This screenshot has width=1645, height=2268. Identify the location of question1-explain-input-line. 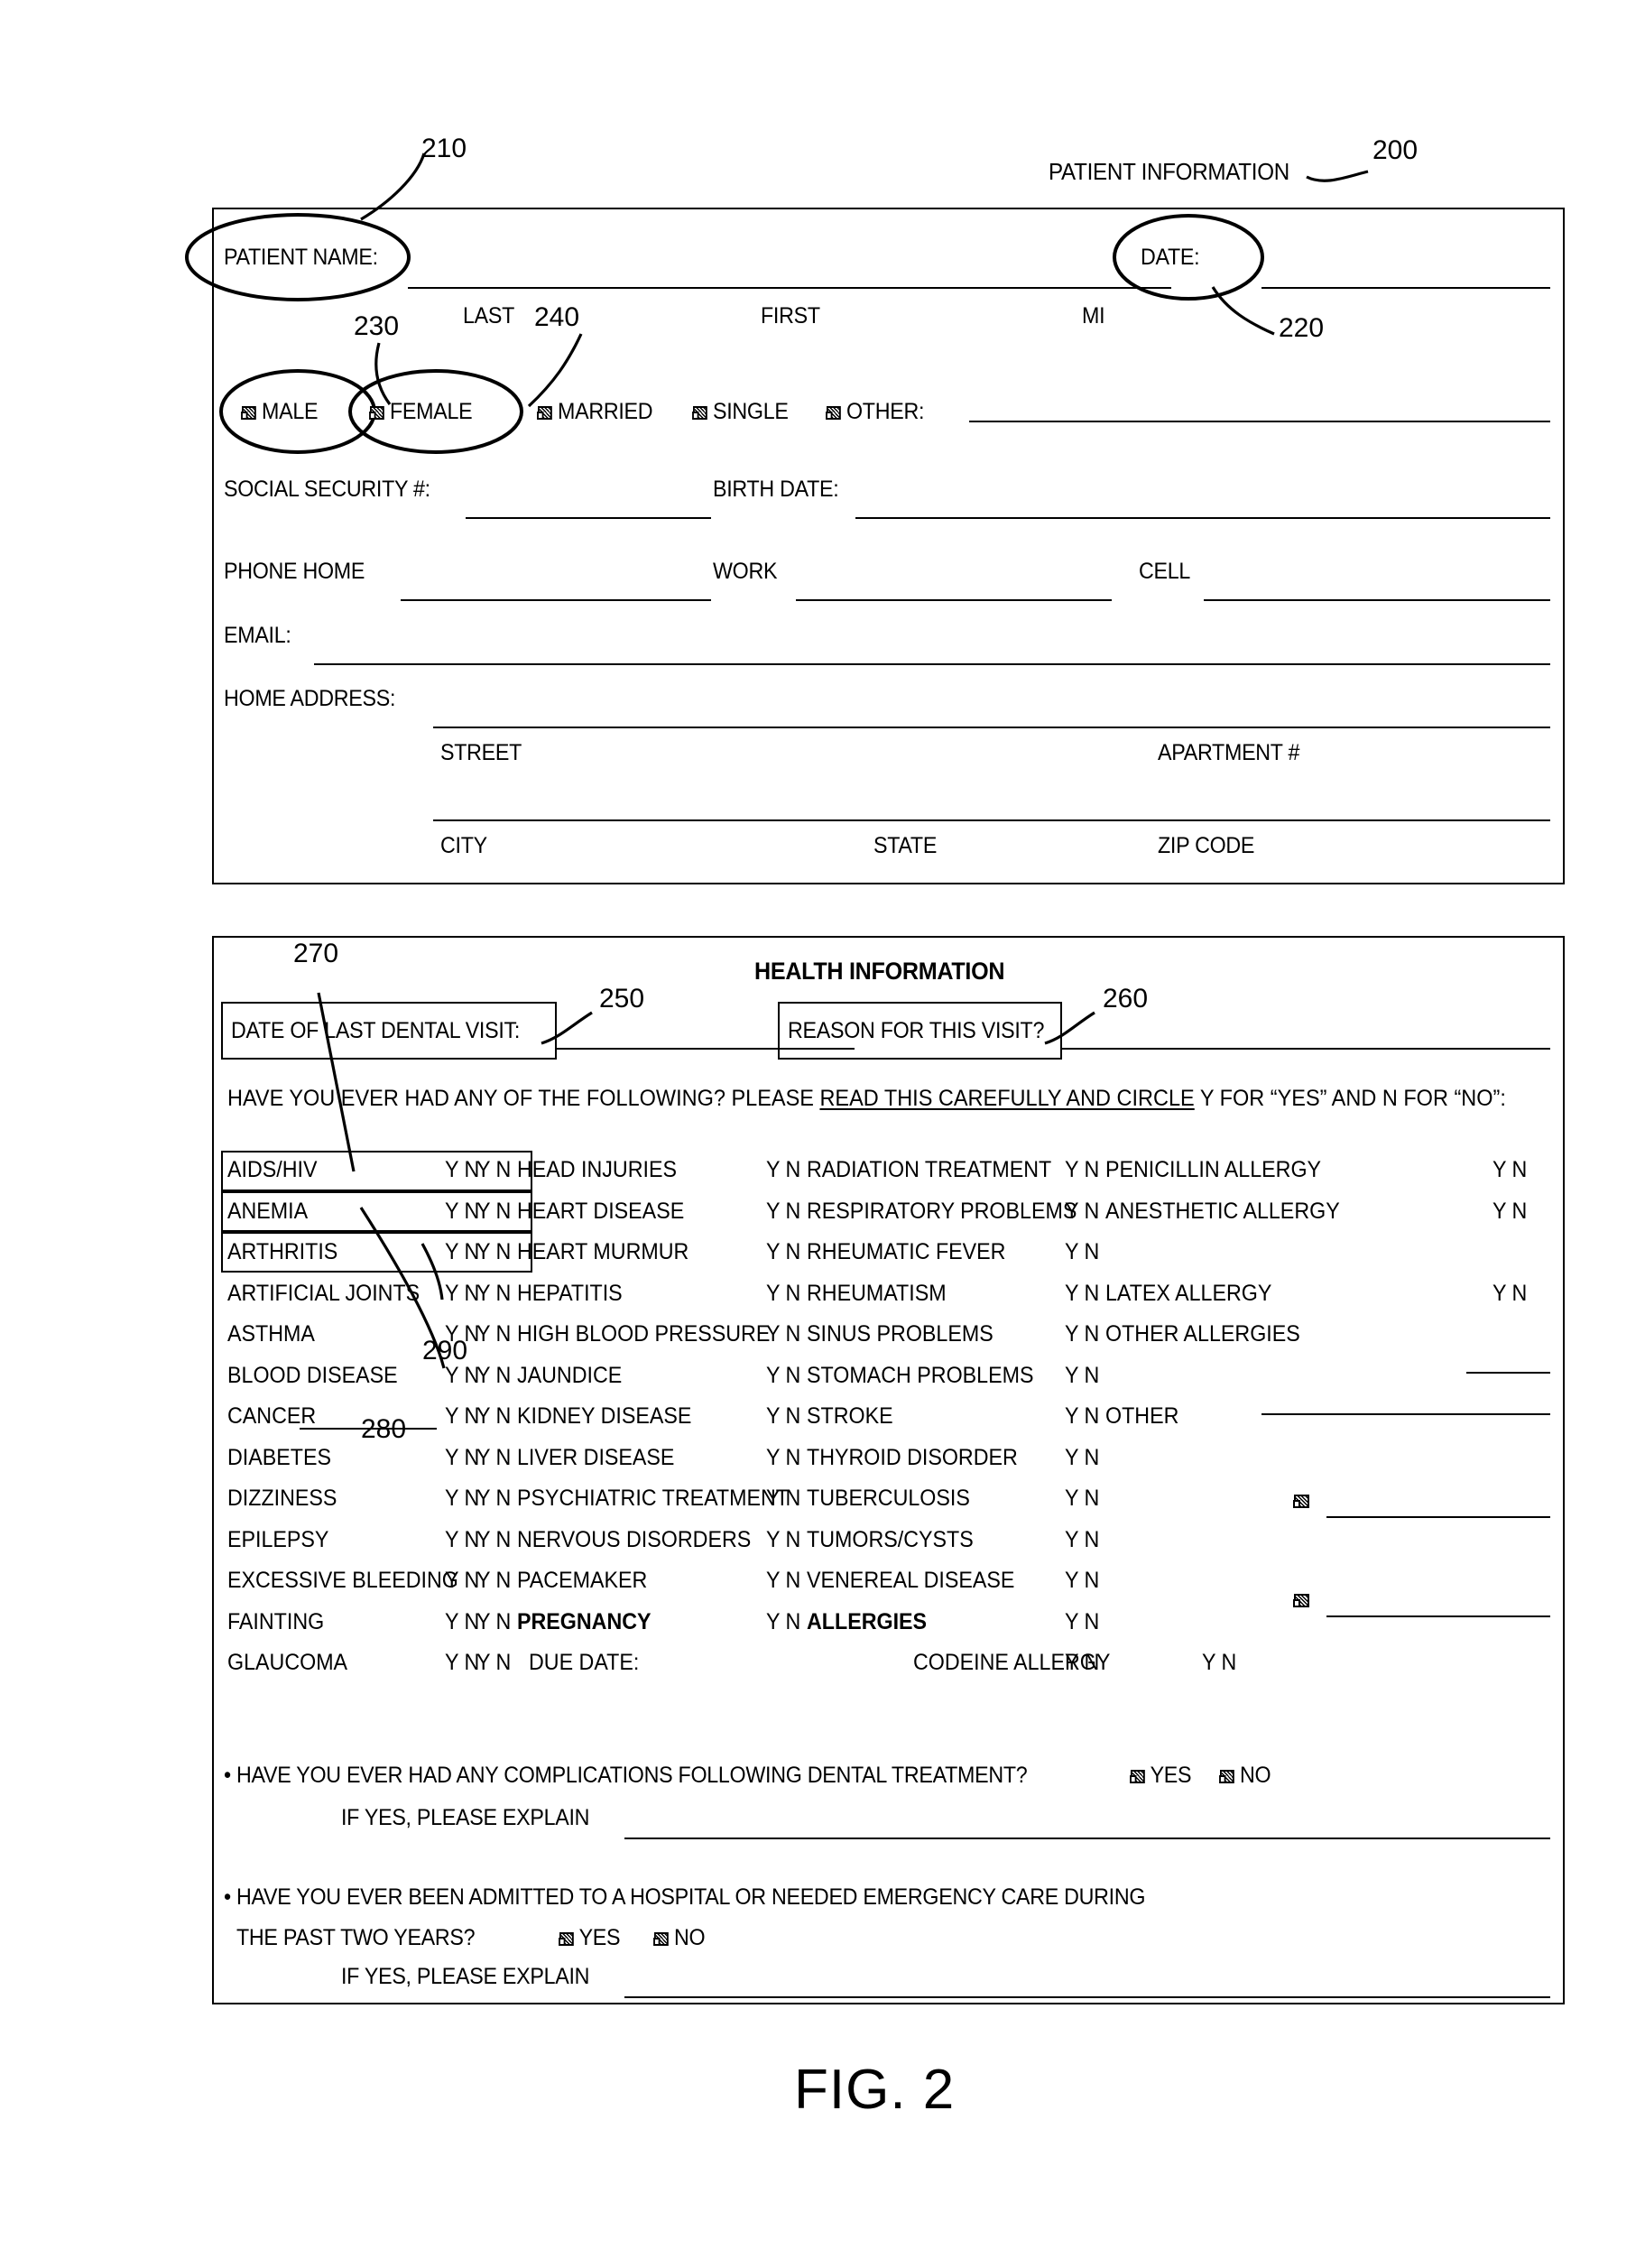
(1087, 1838).